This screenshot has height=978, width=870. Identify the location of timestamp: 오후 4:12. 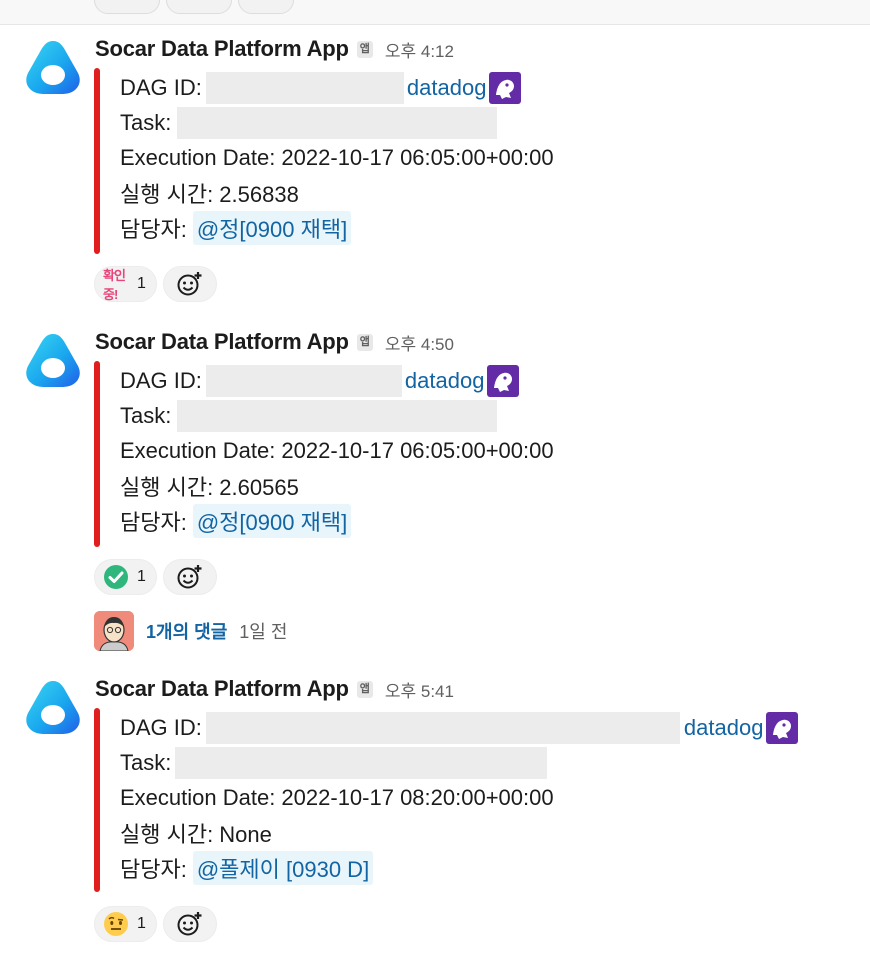
(419, 49).